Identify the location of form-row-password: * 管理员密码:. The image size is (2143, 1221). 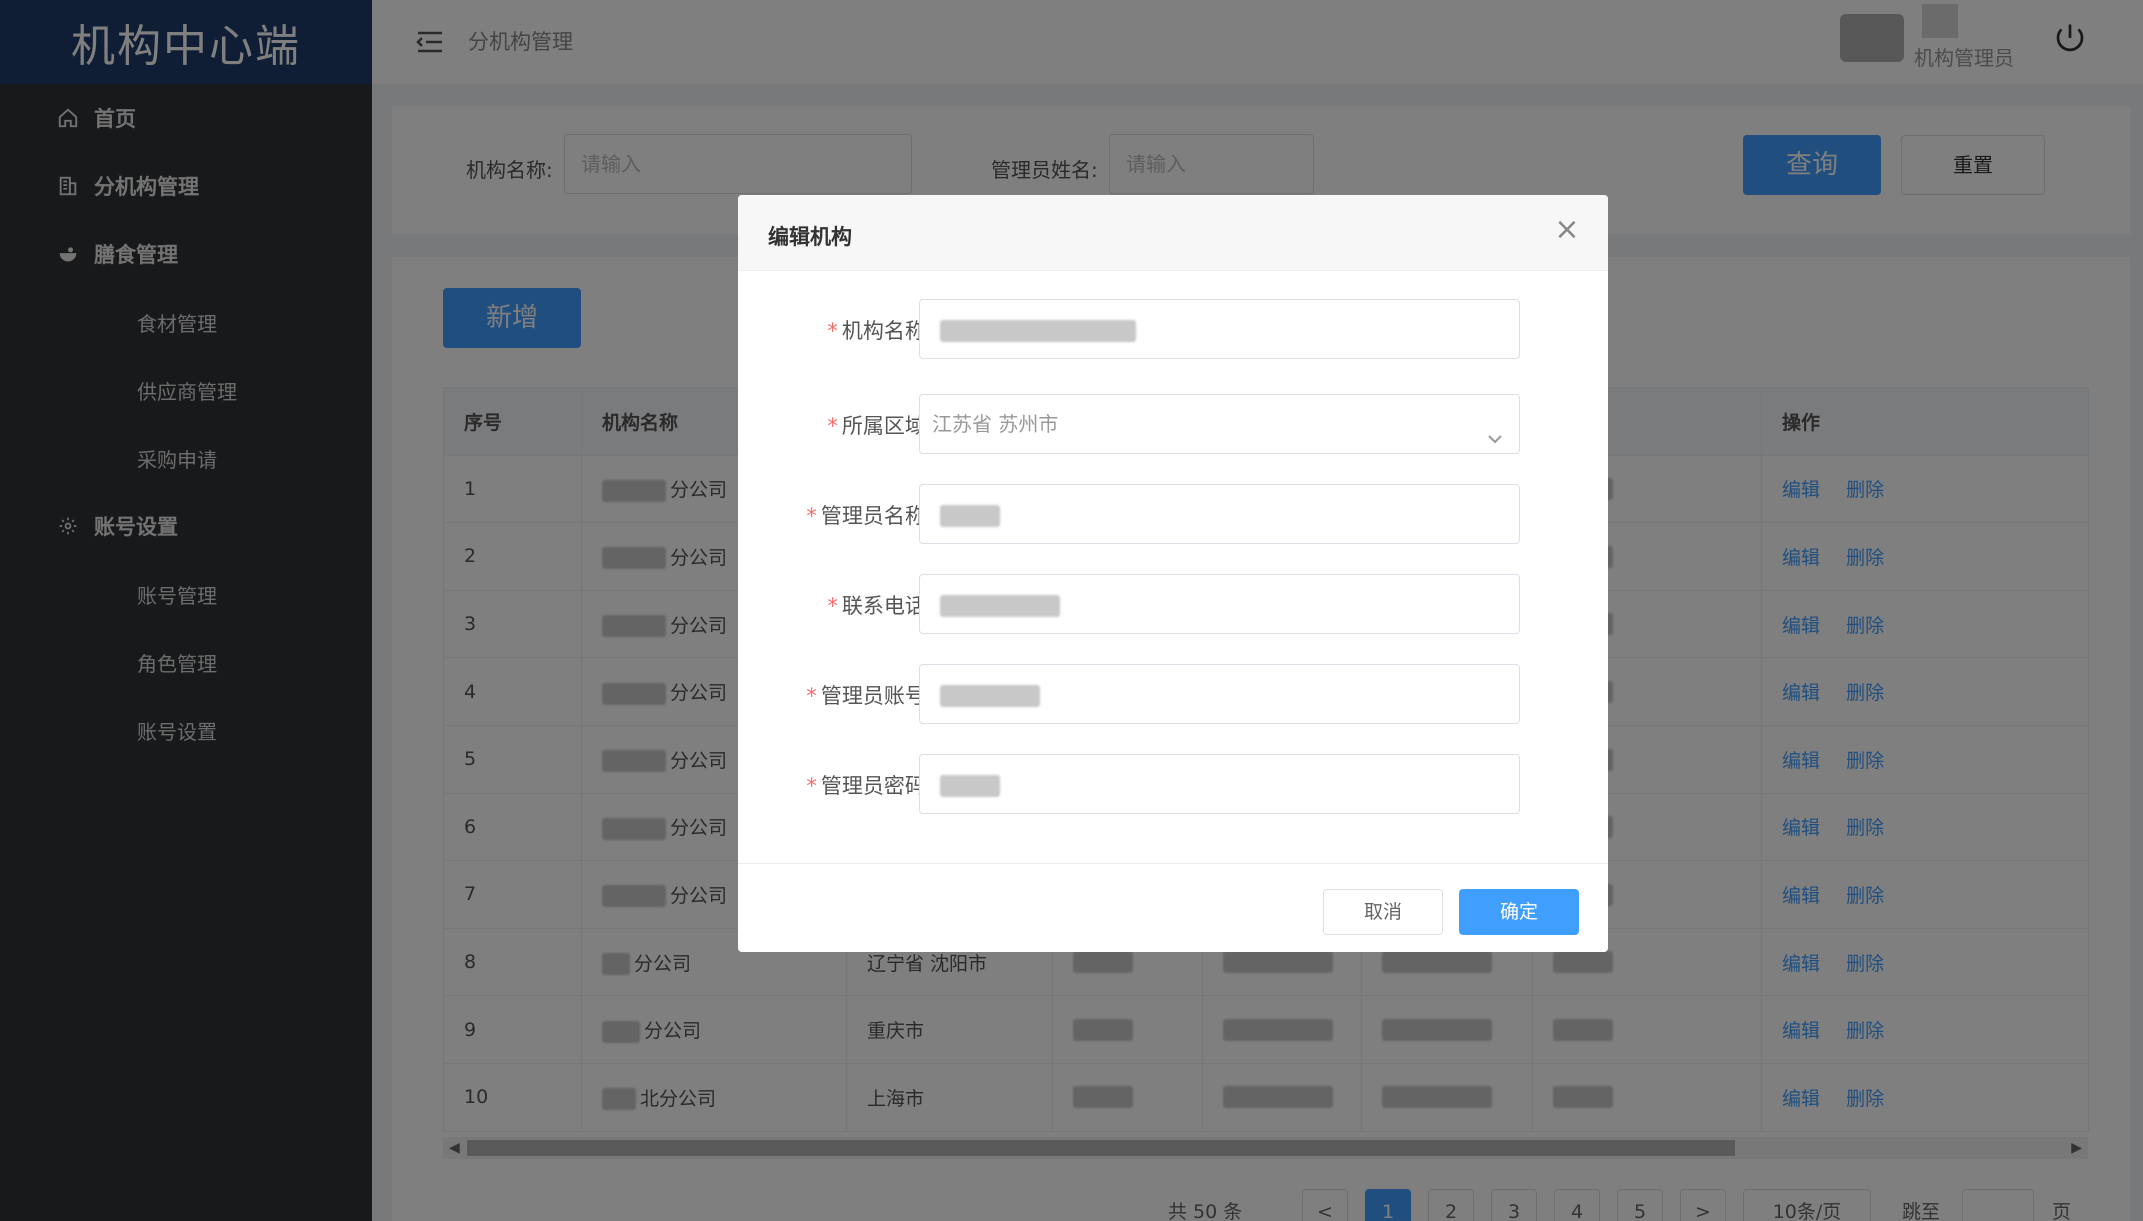
(1173, 784).